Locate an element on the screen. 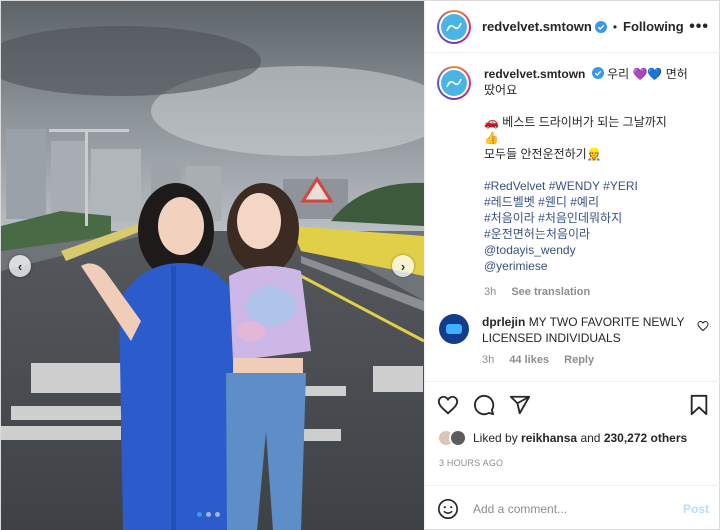 Image resolution: width=720 pixels, height=530 pixels. post-timestamp: 3 HOURS AGO is located at coordinates (471, 463).